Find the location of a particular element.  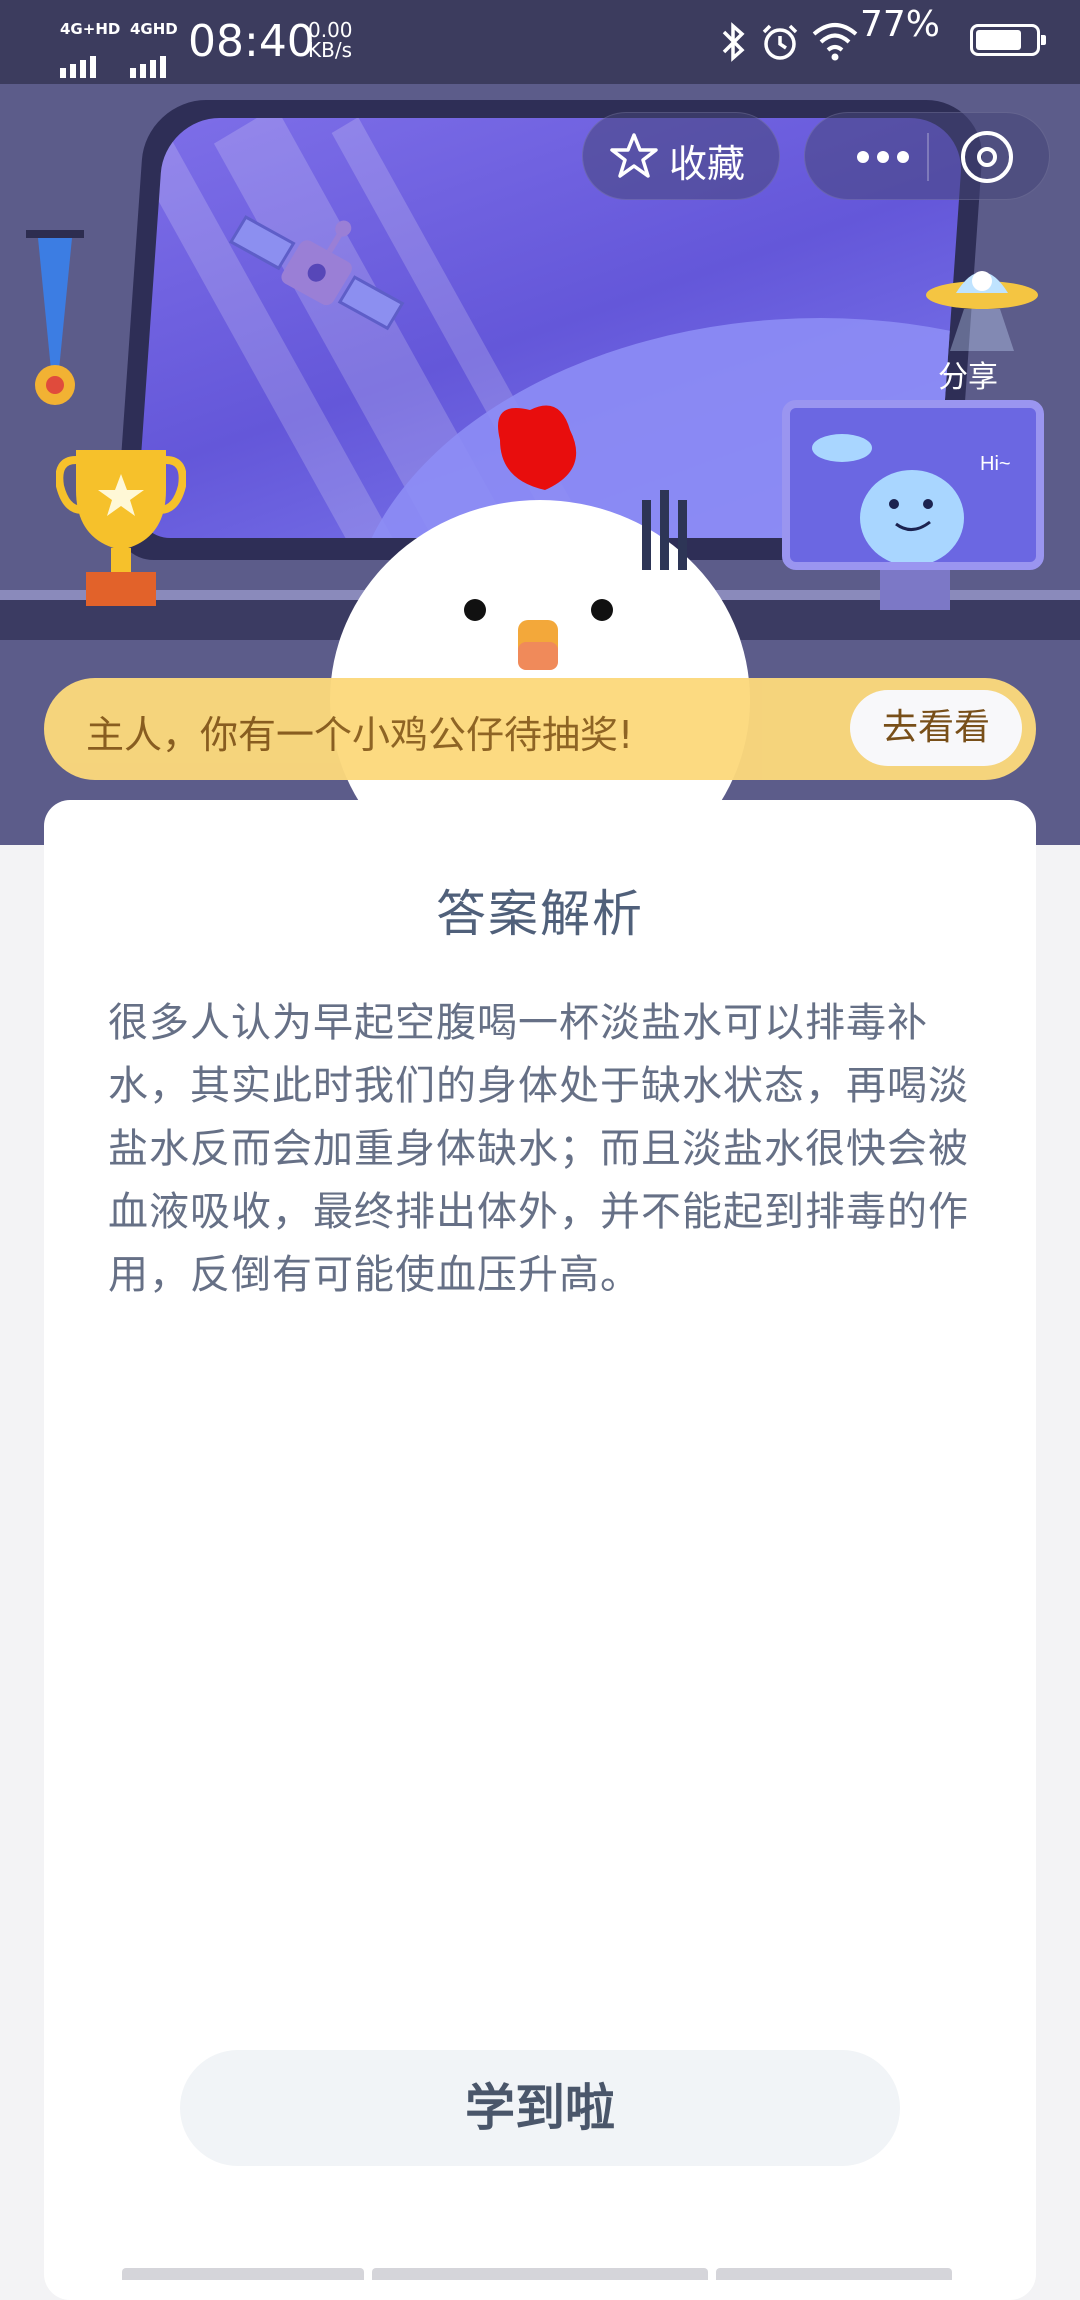

more-icon is located at coordinates (883, 157).